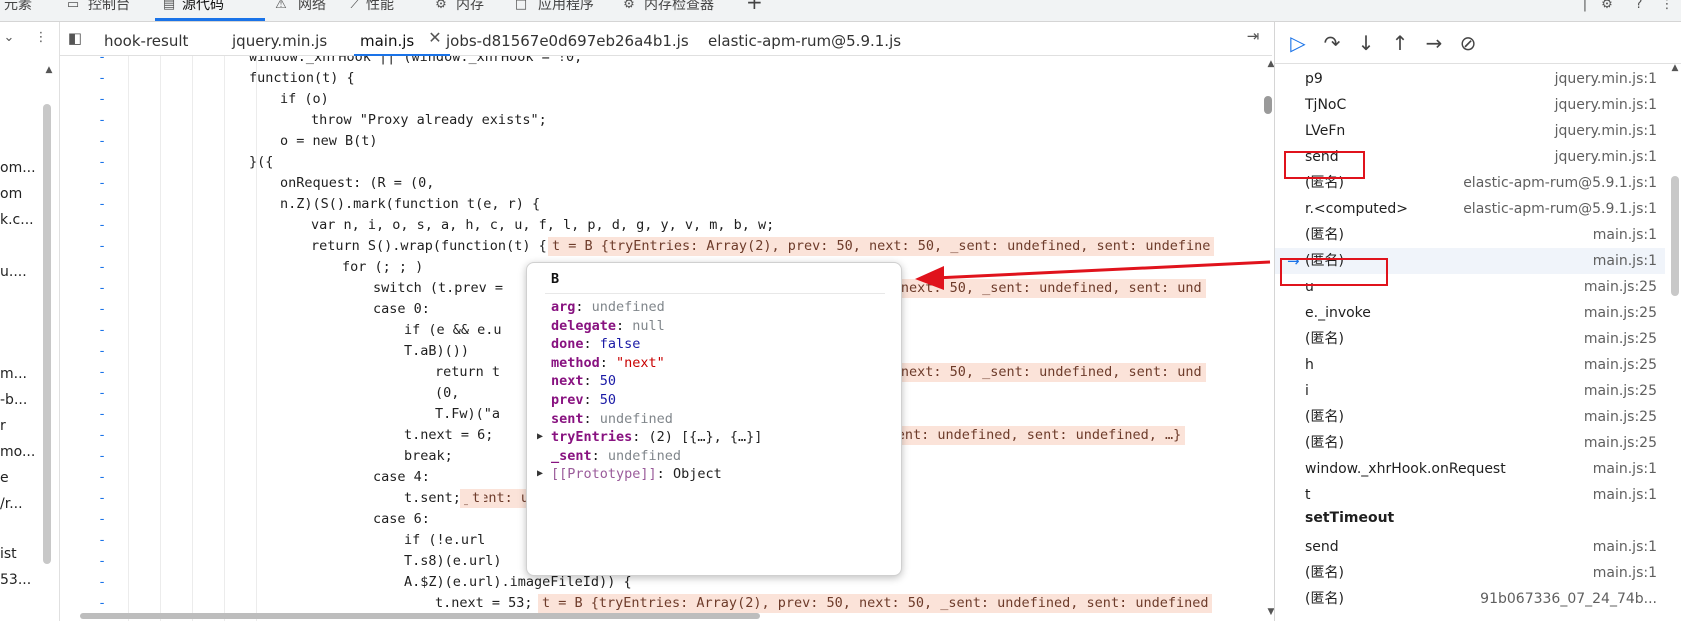 Image resolution: width=1681 pixels, height=621 pixels. Describe the element at coordinates (435, 38) in the screenshot. I see `close-icon: ✕` at that location.